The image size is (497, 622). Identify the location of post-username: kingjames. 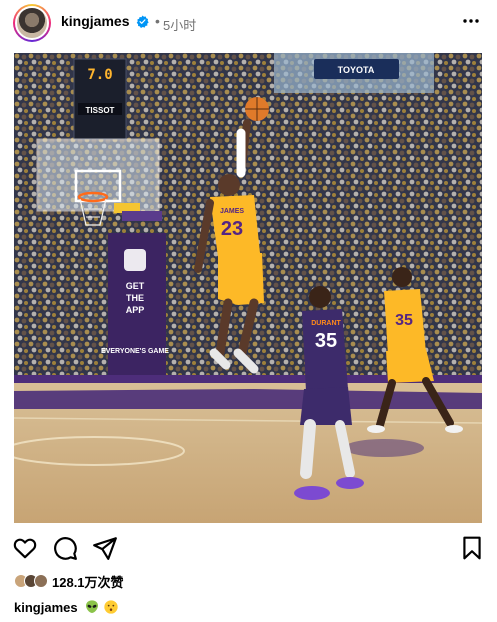
(95, 21).